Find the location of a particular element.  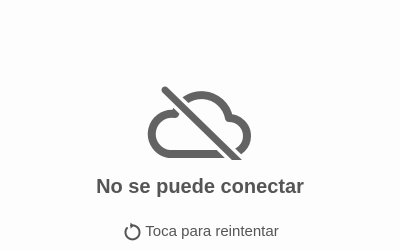

retry-button: Toca para reintentar is located at coordinates (200, 232).